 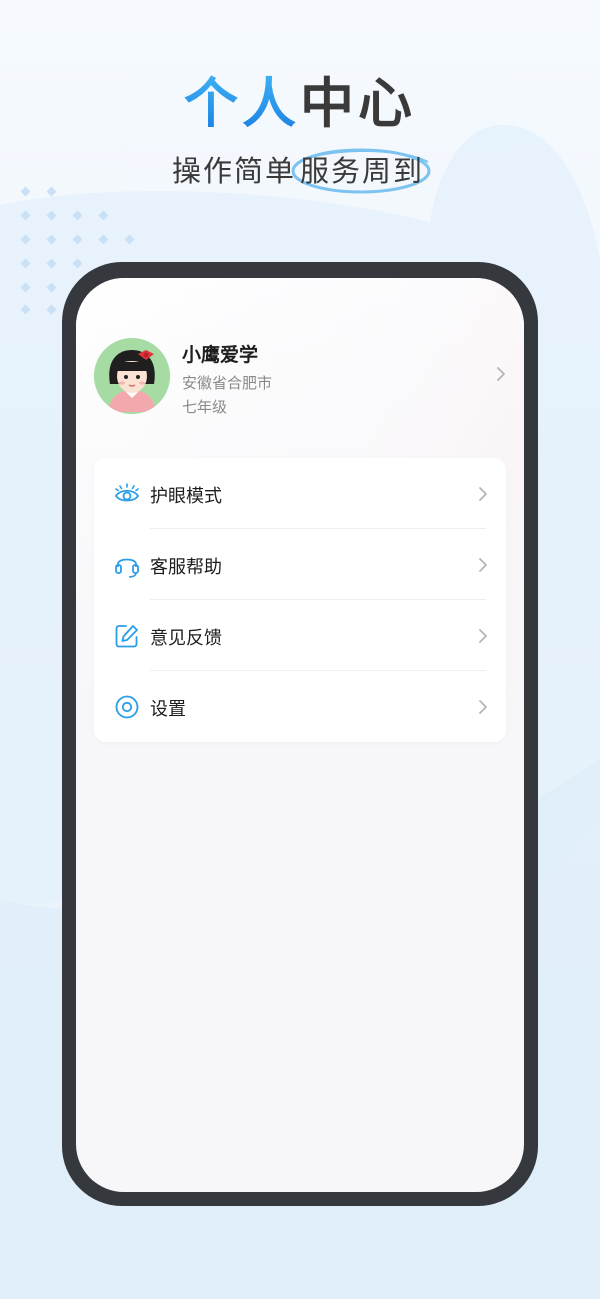 I want to click on menu-item-eye-protection: 护眼模式, so click(x=300, y=493).